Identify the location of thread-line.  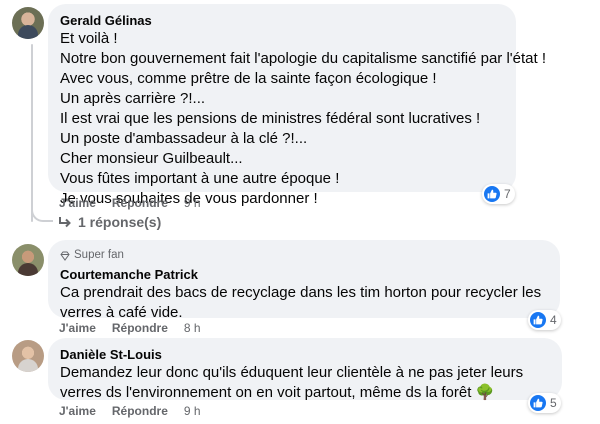
(32, 133).